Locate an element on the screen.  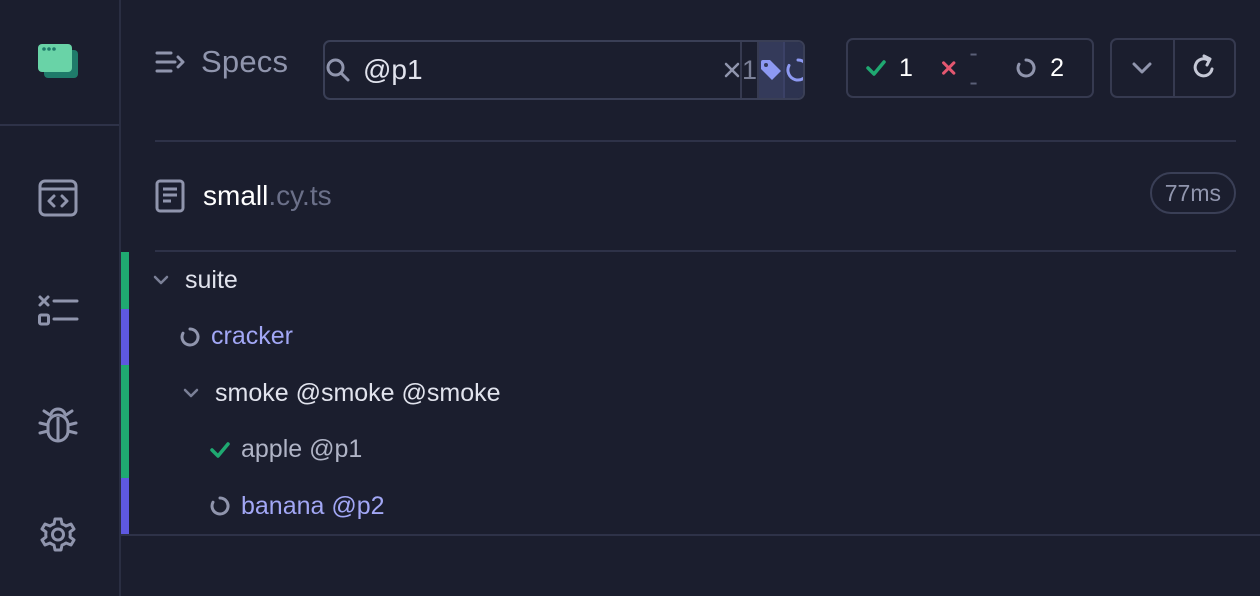
tag-filter-button is located at coordinates (770, 70).